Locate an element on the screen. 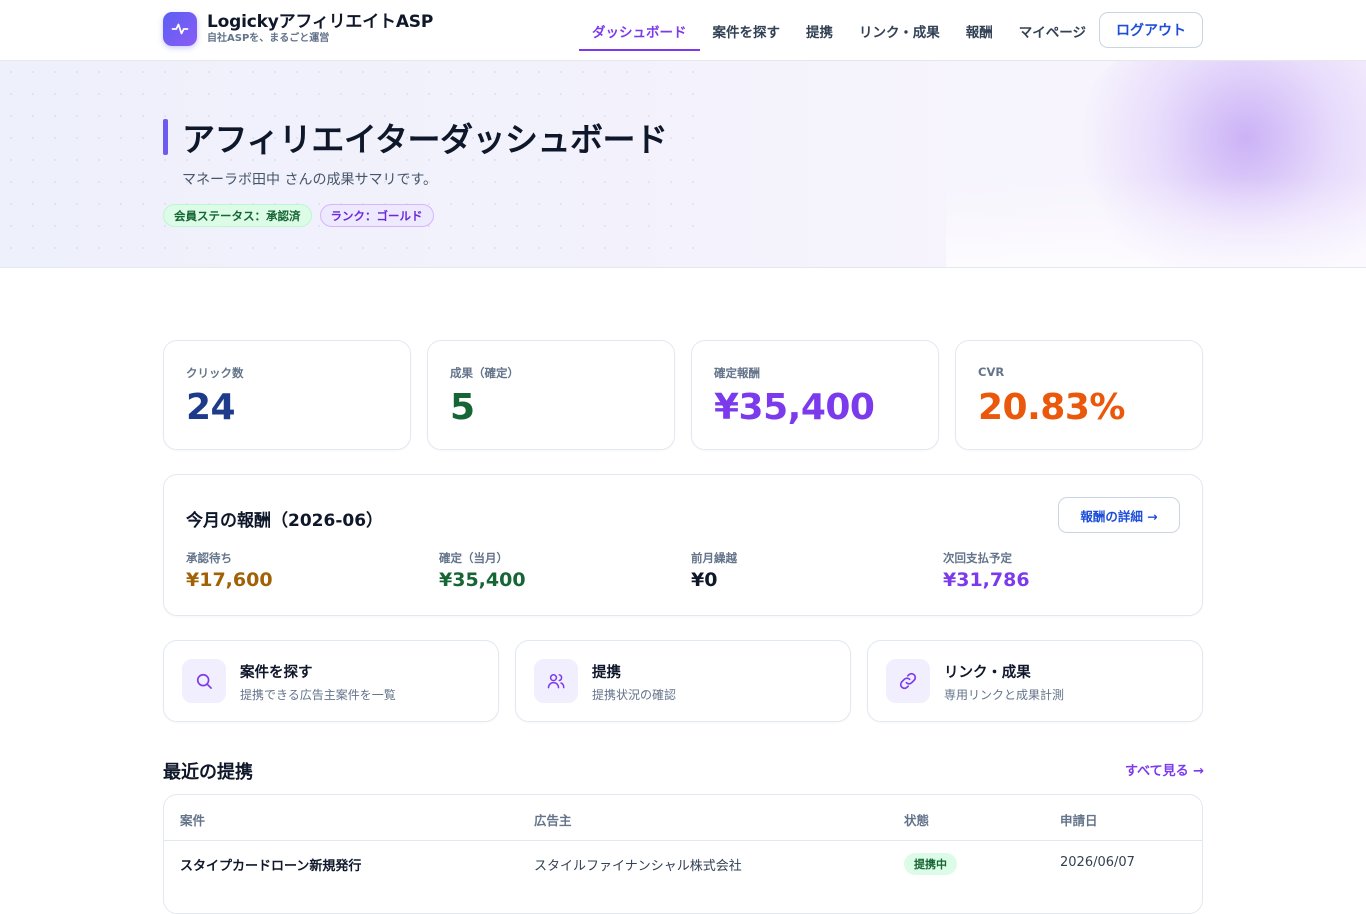  brand: LogickyアフィリエイトASP 自社ASPを、まるごと運営 is located at coordinates (298, 29).